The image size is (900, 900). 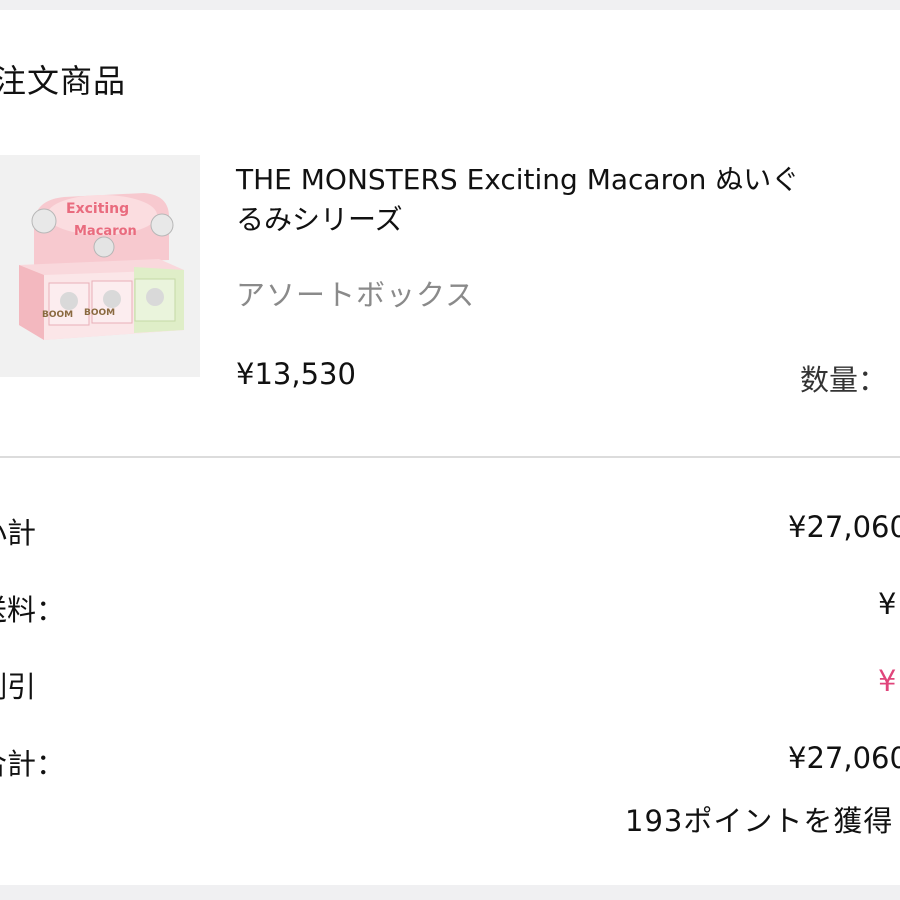 I want to click on bottom-background-strip, so click(x=450, y=892).